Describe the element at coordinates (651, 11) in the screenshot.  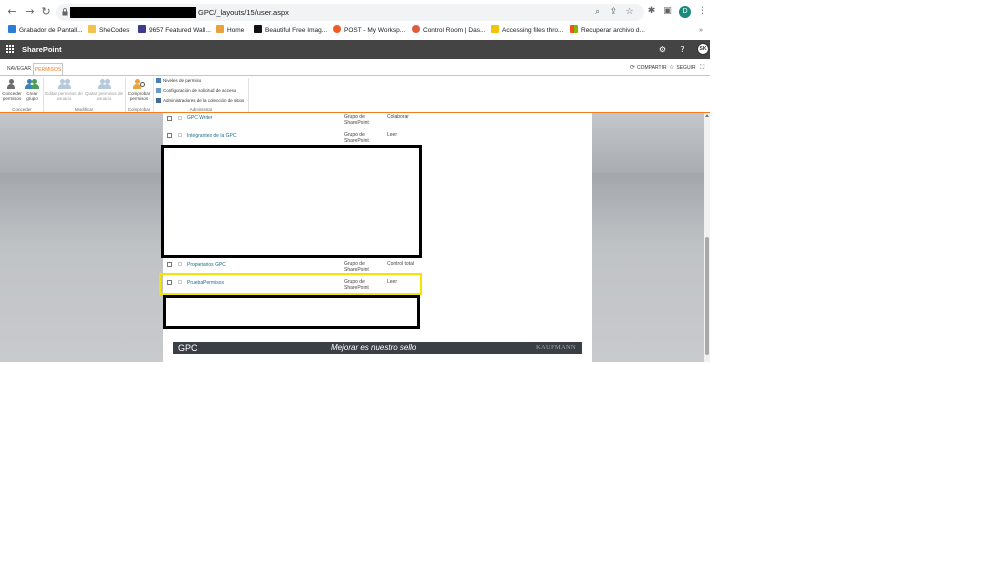
I see `extensions-icon: ✱` at that location.